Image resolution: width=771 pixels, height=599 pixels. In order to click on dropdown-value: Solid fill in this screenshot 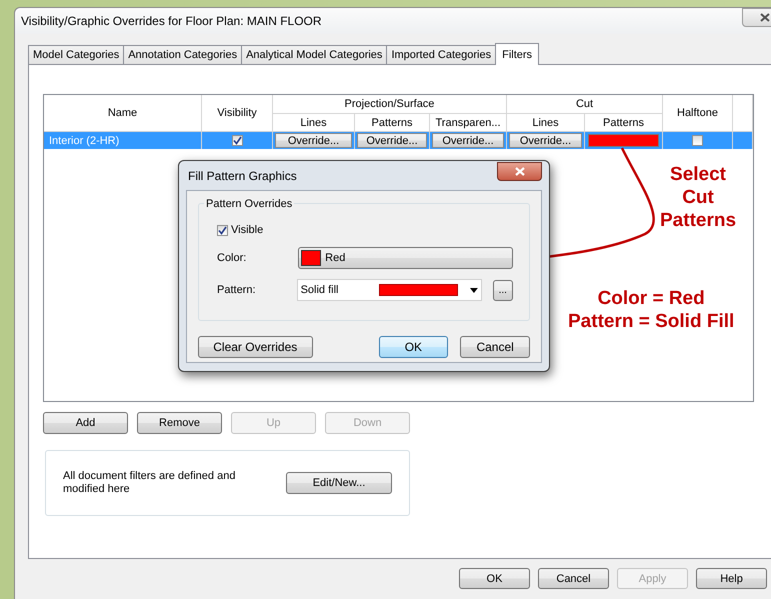, I will do `click(320, 290)`.